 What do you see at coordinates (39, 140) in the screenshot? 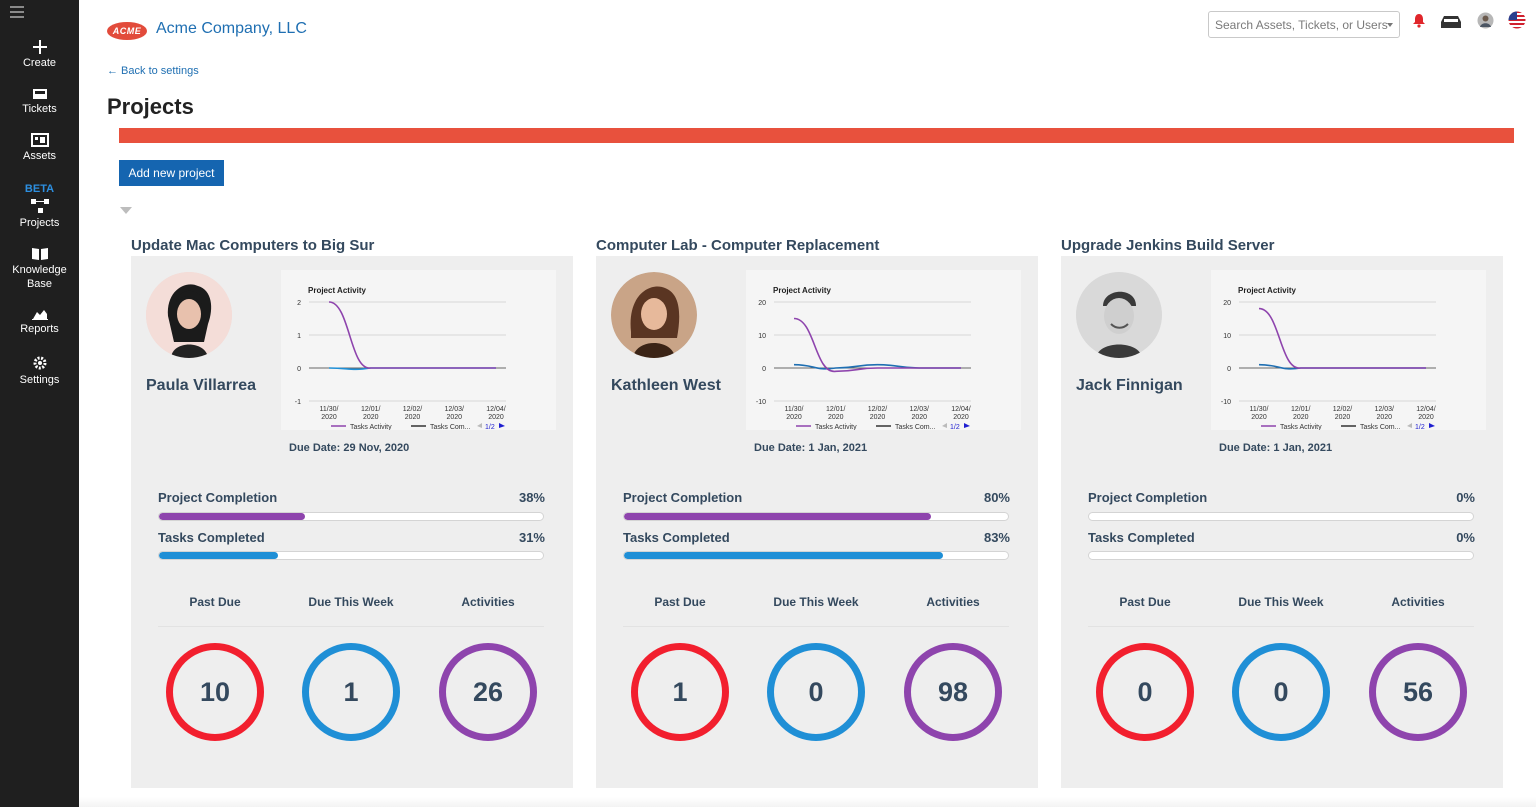
I see `assets-icon` at bounding box center [39, 140].